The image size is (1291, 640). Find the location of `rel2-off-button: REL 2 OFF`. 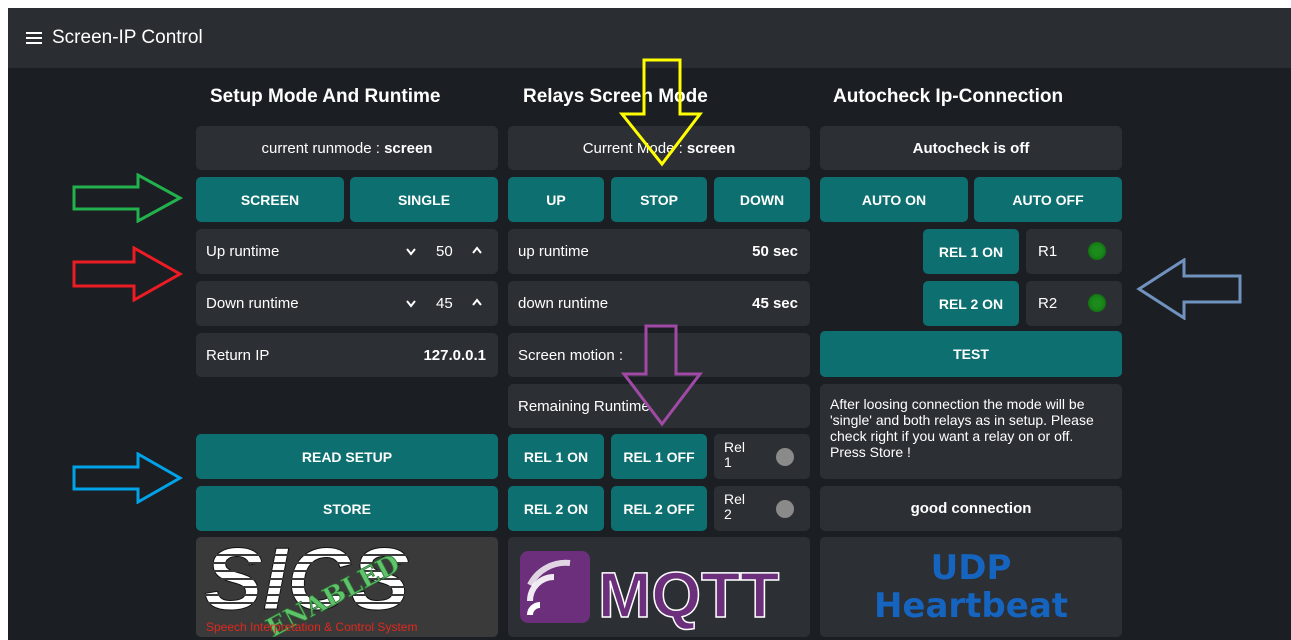

rel2-off-button: REL 2 OFF is located at coordinates (659, 508).